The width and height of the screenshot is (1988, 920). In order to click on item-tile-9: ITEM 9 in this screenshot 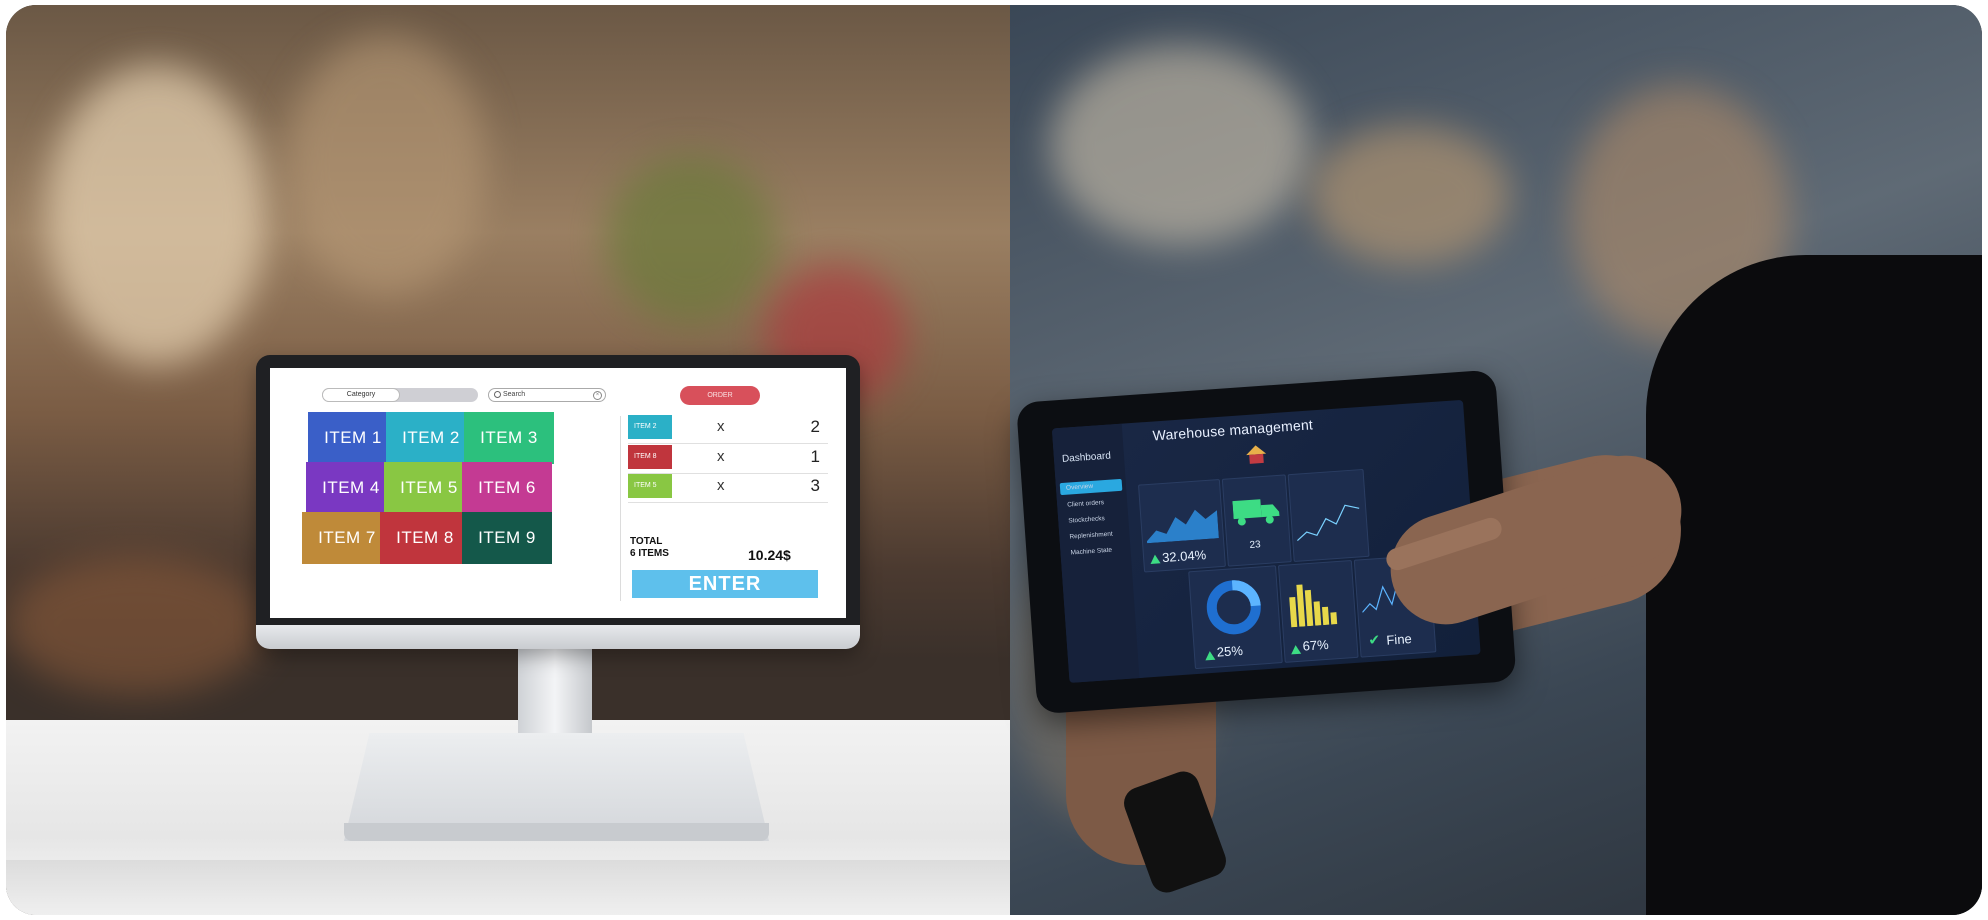, I will do `click(507, 538)`.